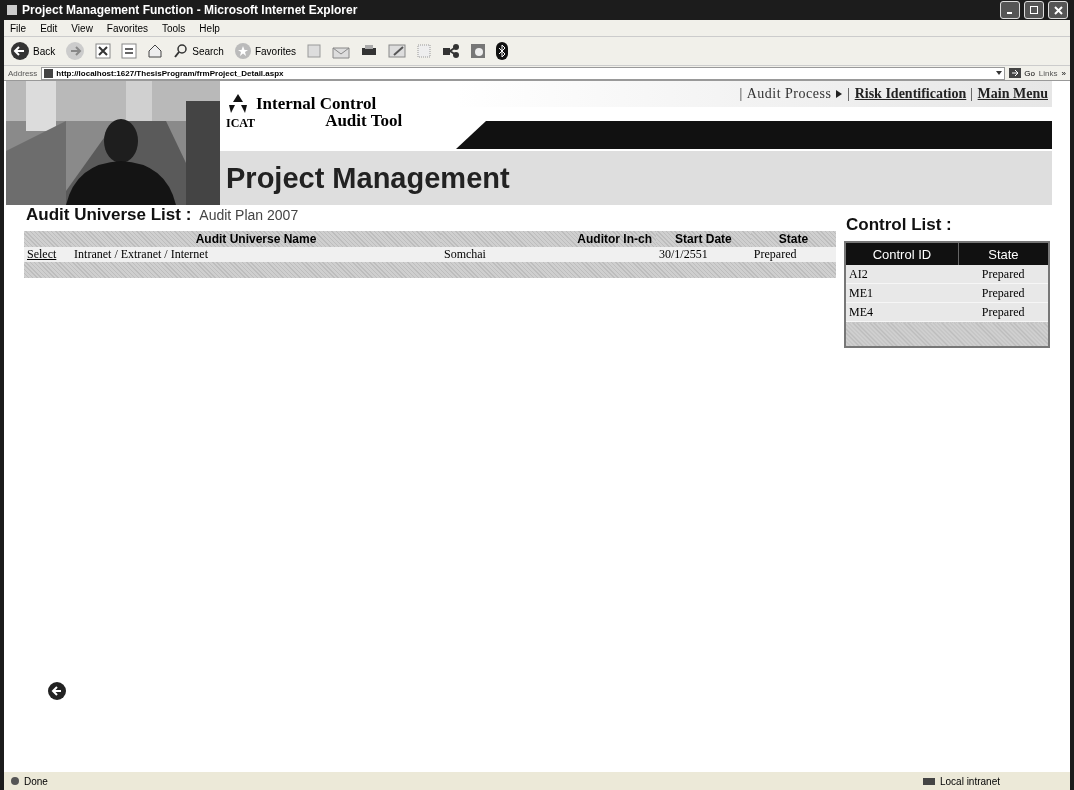 The width and height of the screenshot is (1074, 790). What do you see at coordinates (109, 215) in the screenshot?
I see `section-title: Audit Universe List :` at bounding box center [109, 215].